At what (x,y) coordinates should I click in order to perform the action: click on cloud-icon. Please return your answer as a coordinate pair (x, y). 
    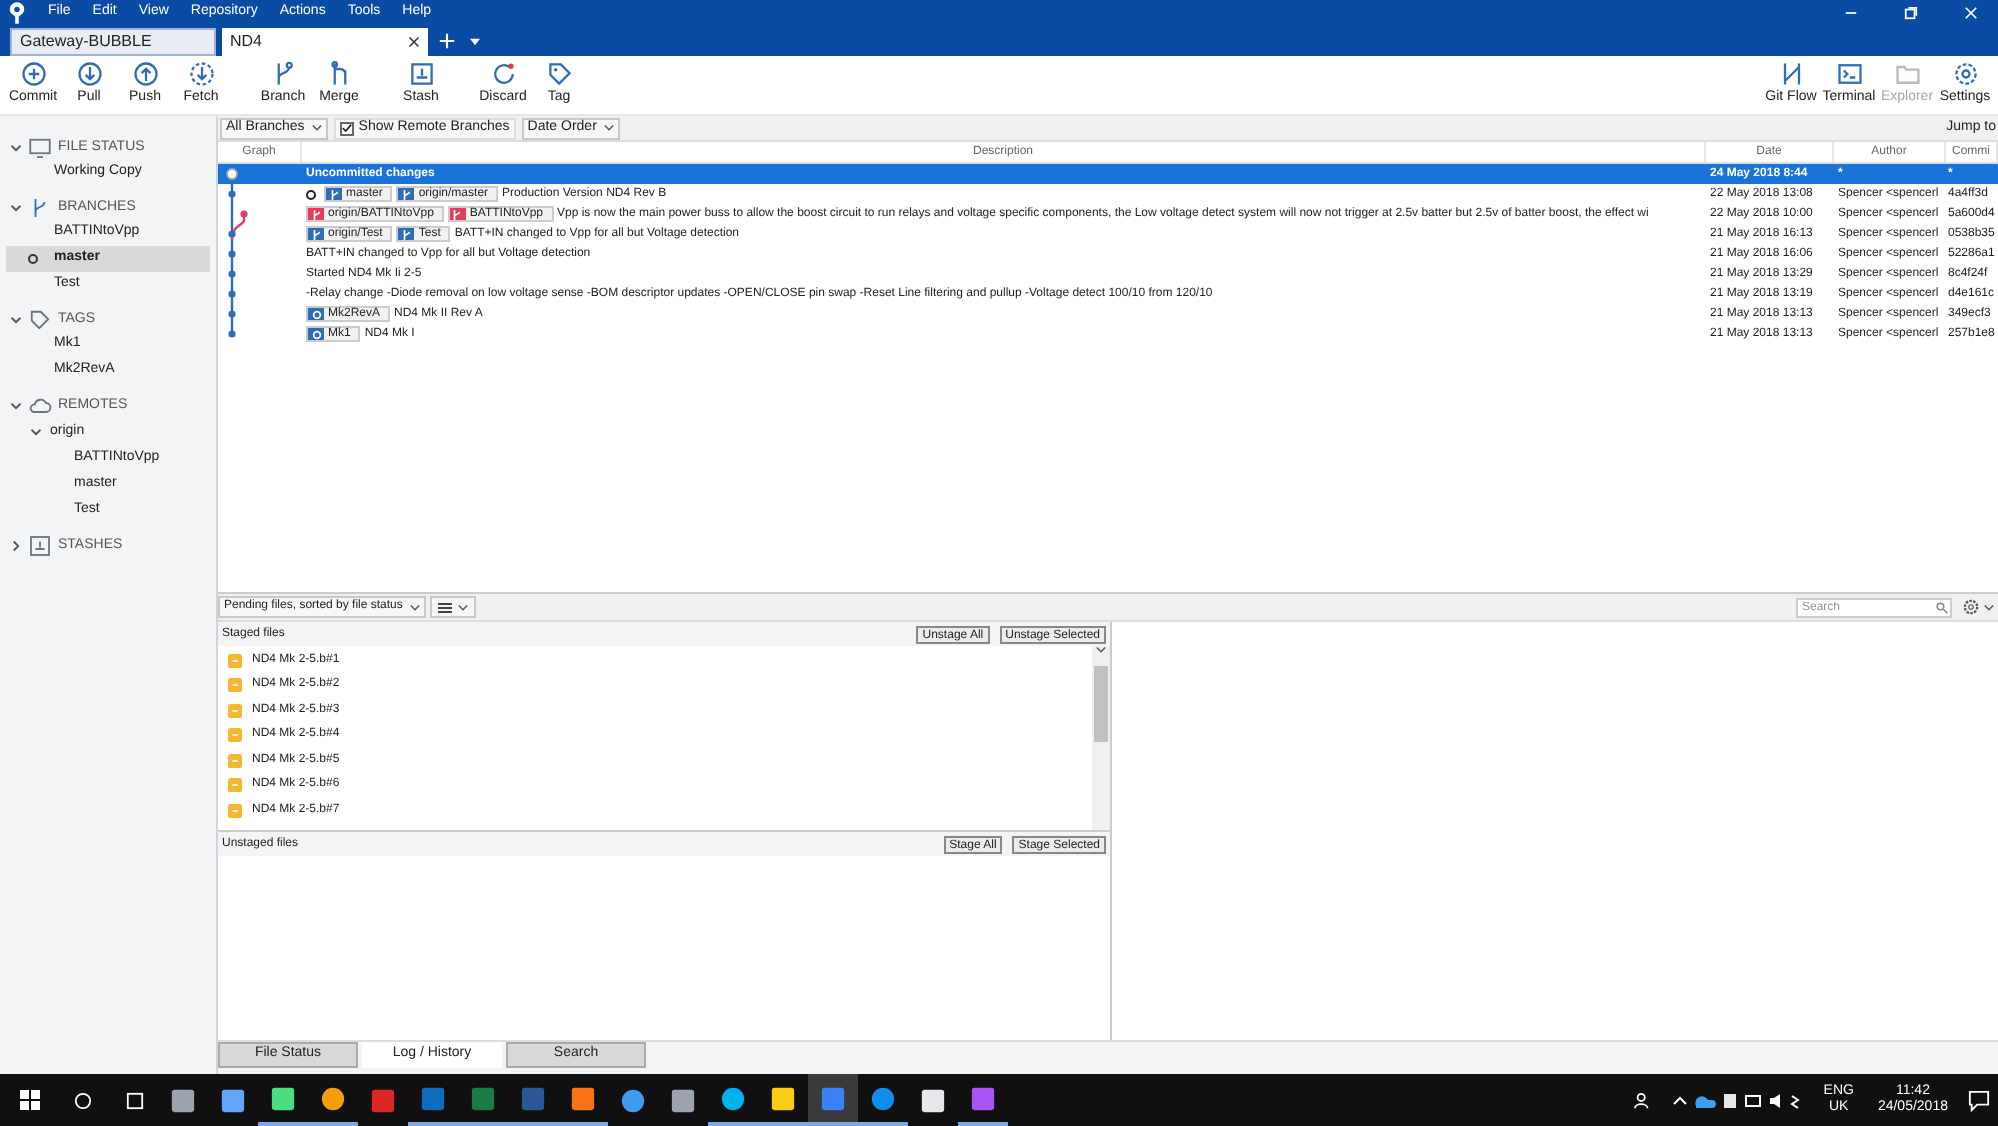
    Looking at the image, I should click on (40, 406).